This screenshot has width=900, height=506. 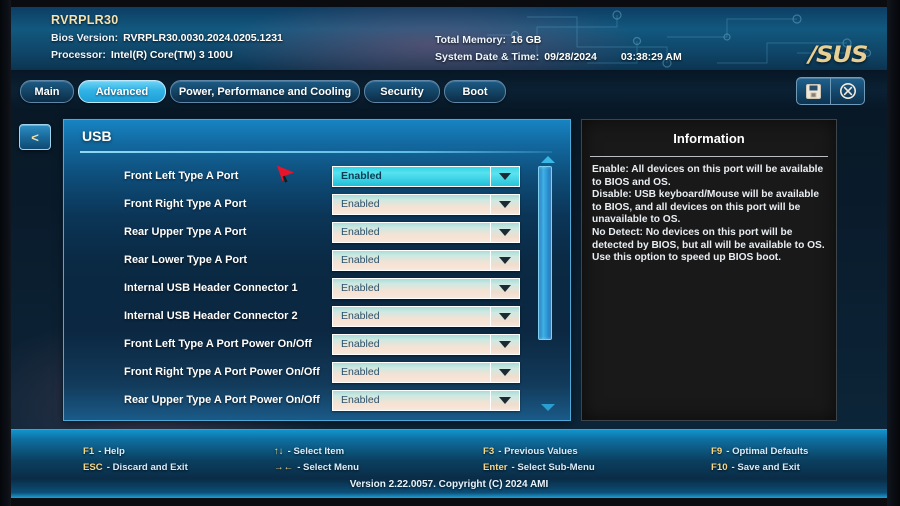 I want to click on tab-power-performance-cooling: Power, Performance and Cooling, so click(x=265, y=91).